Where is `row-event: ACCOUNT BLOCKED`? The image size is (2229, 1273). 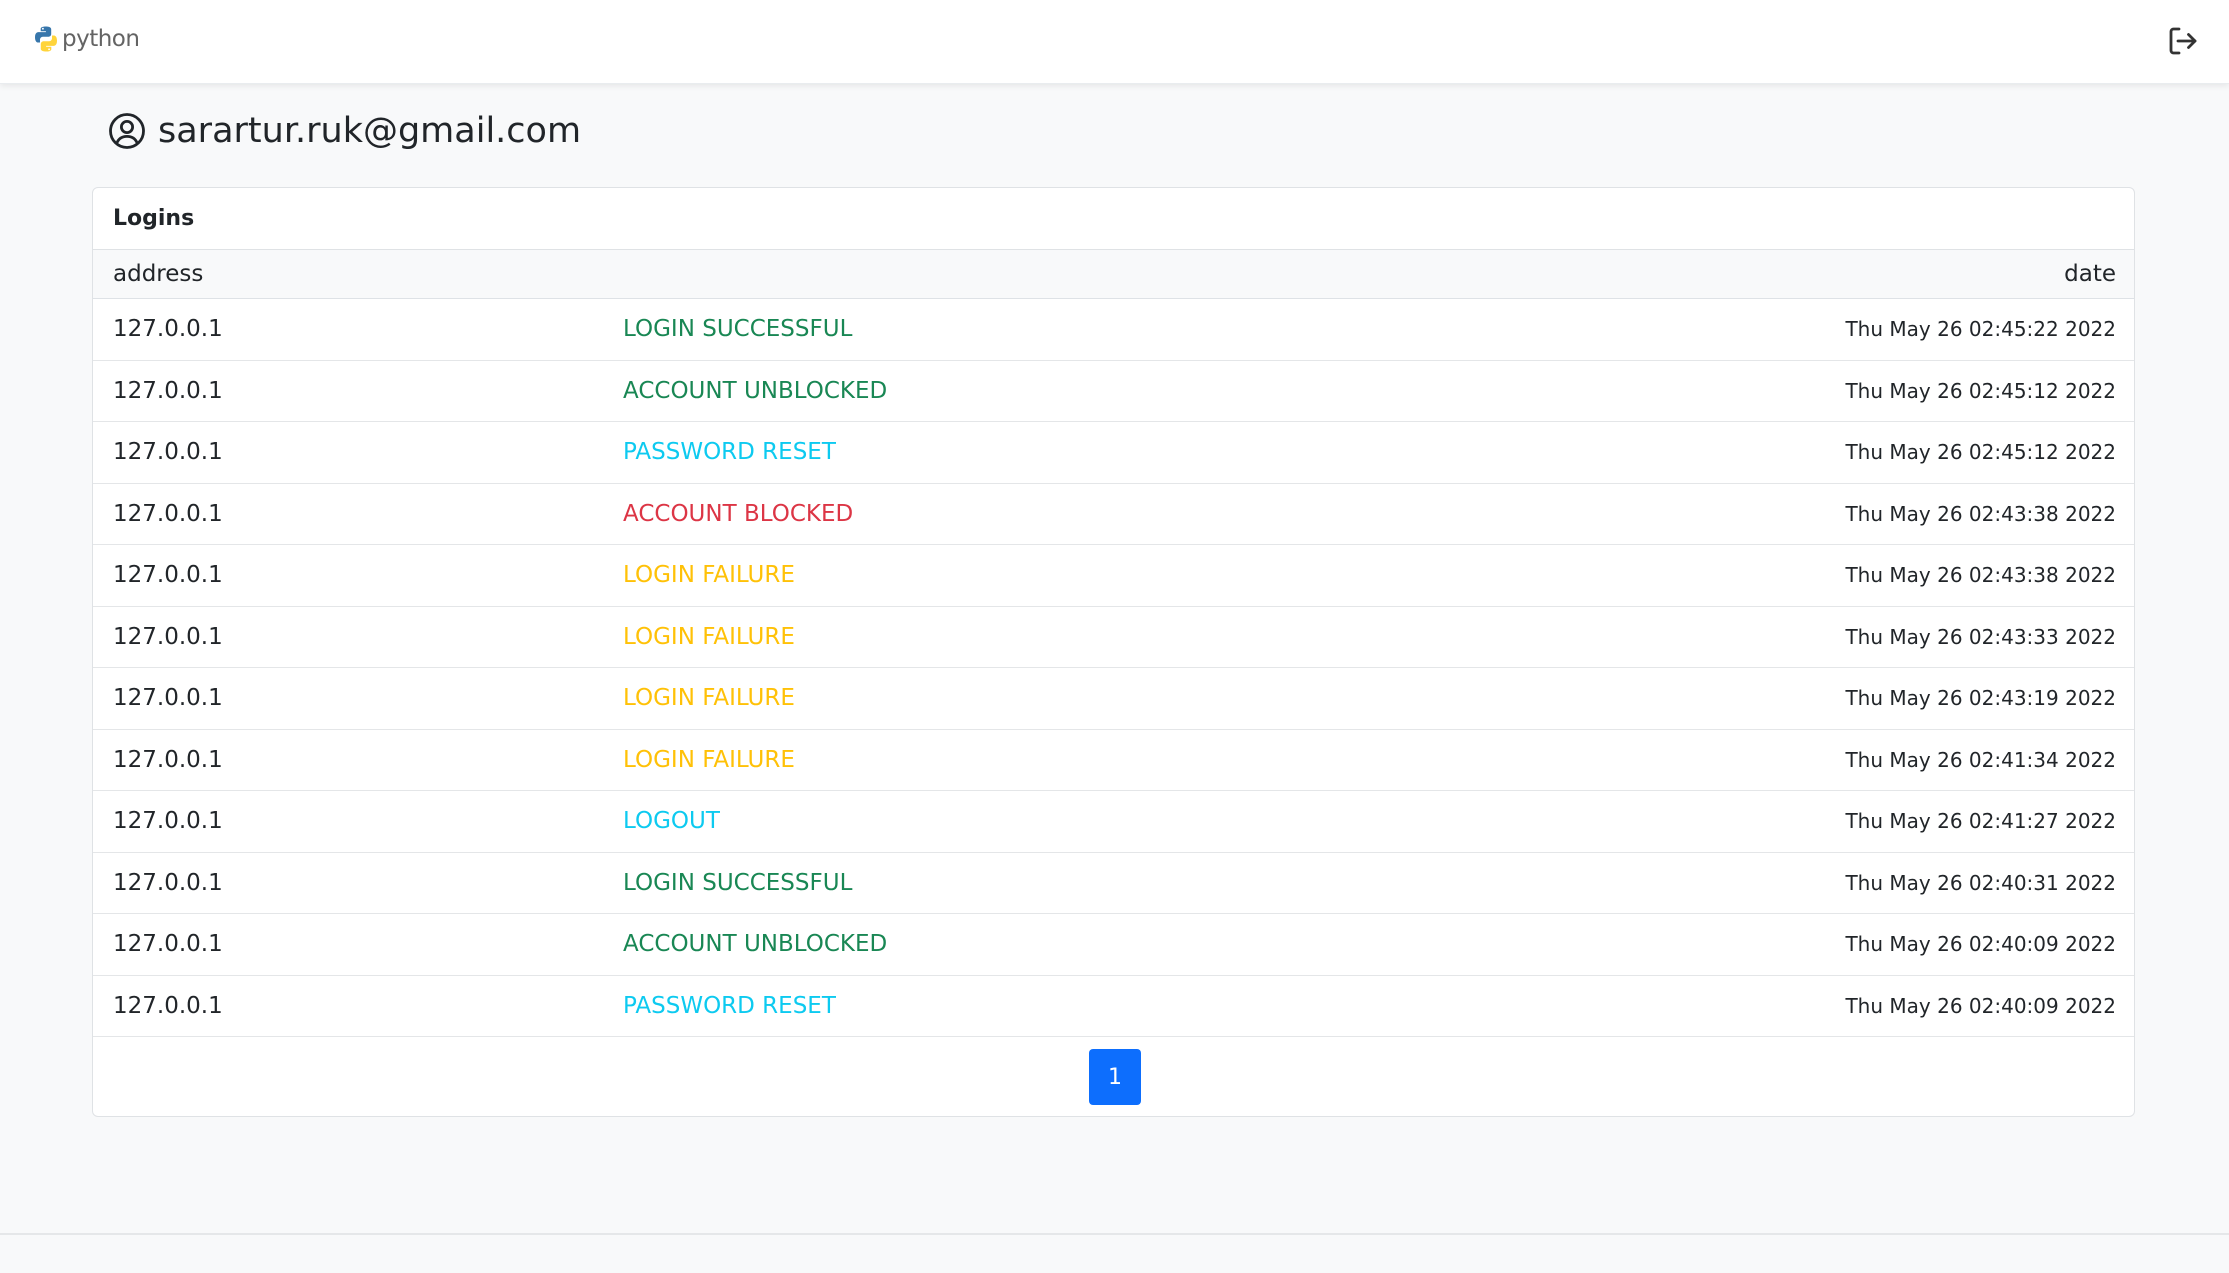
row-event: ACCOUNT BLOCKED is located at coordinates (738, 513).